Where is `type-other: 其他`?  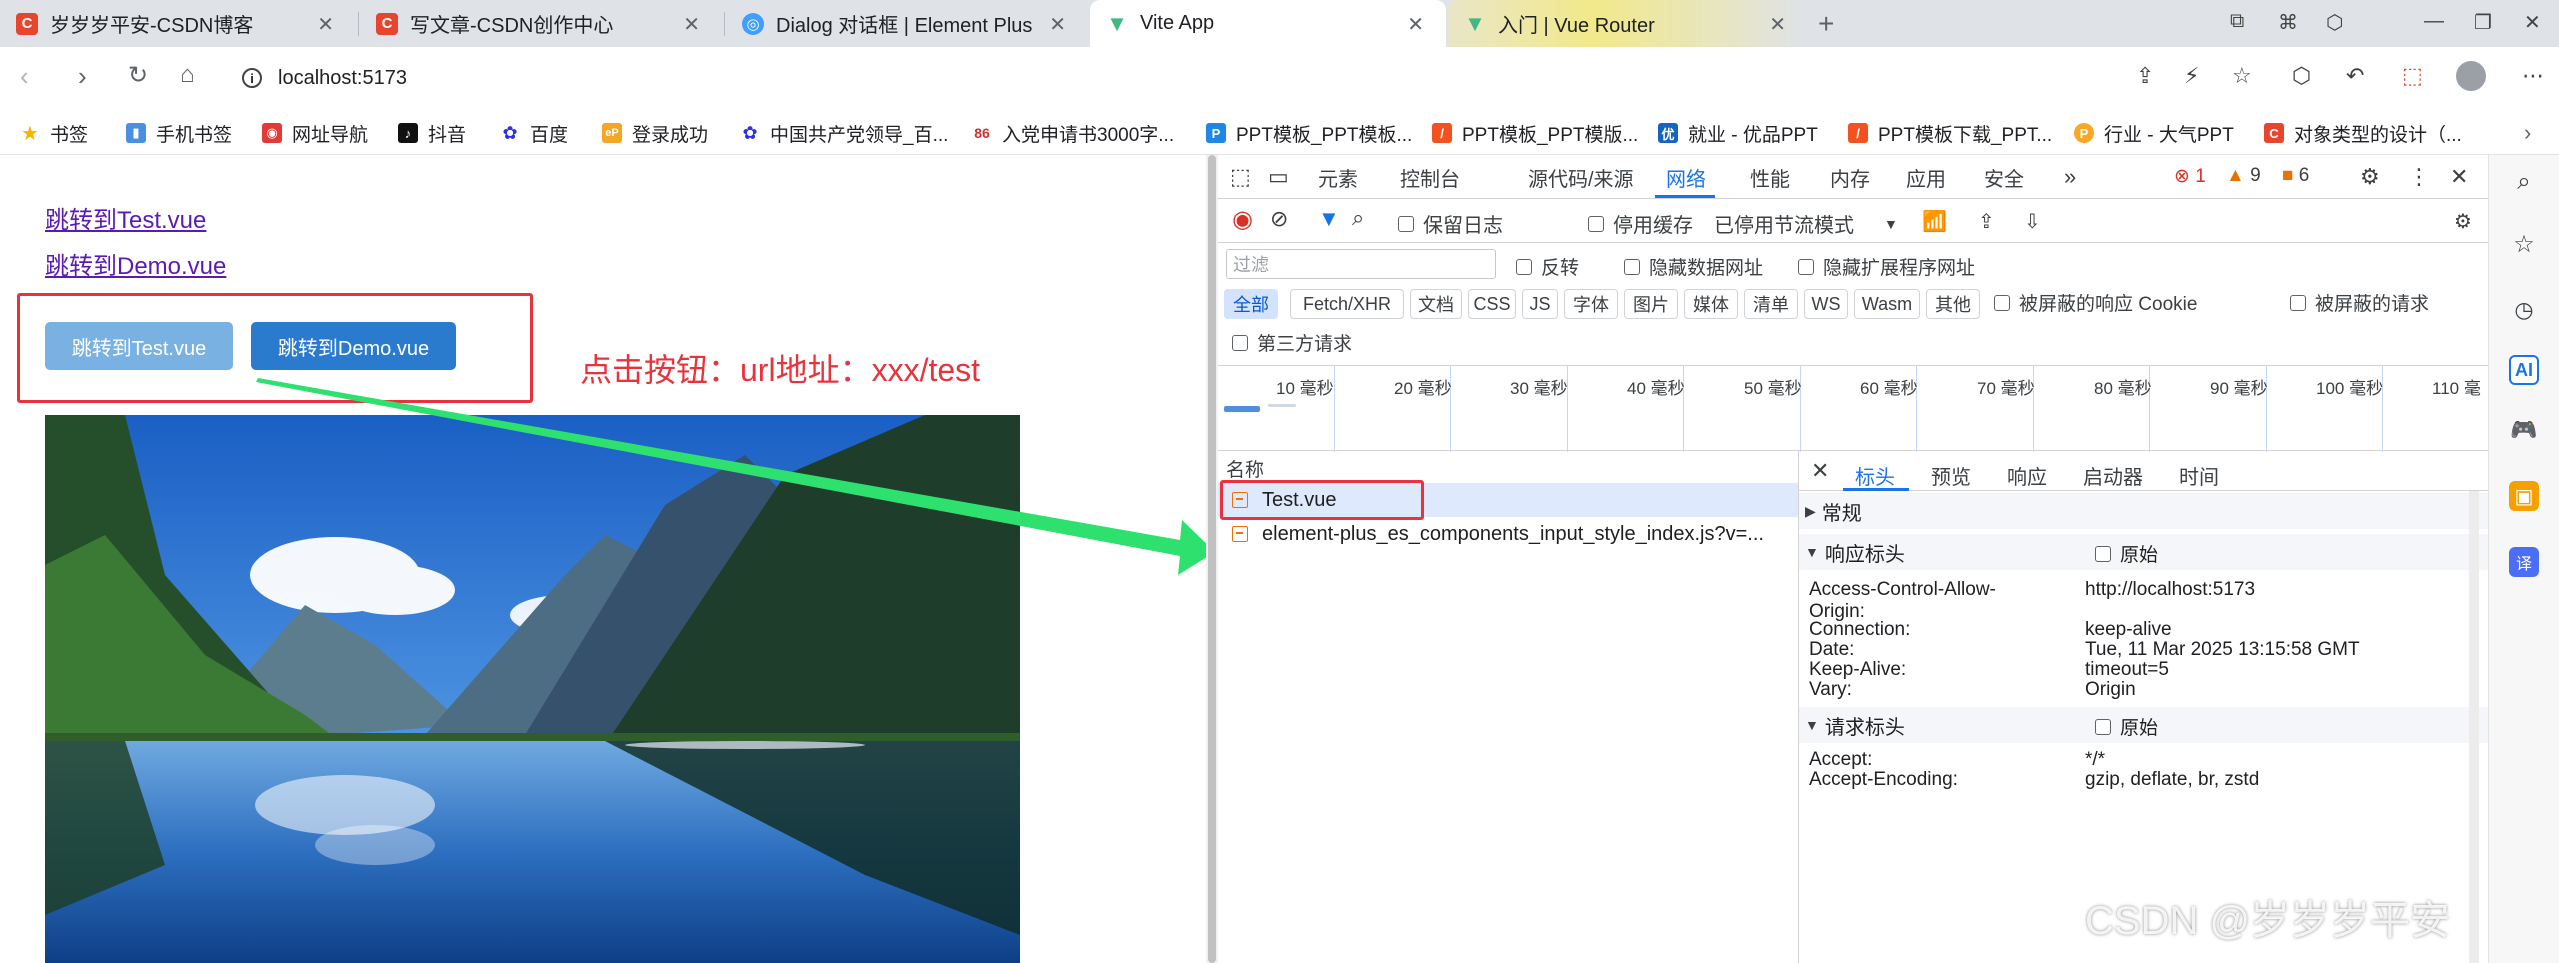 type-other: 其他 is located at coordinates (1953, 304).